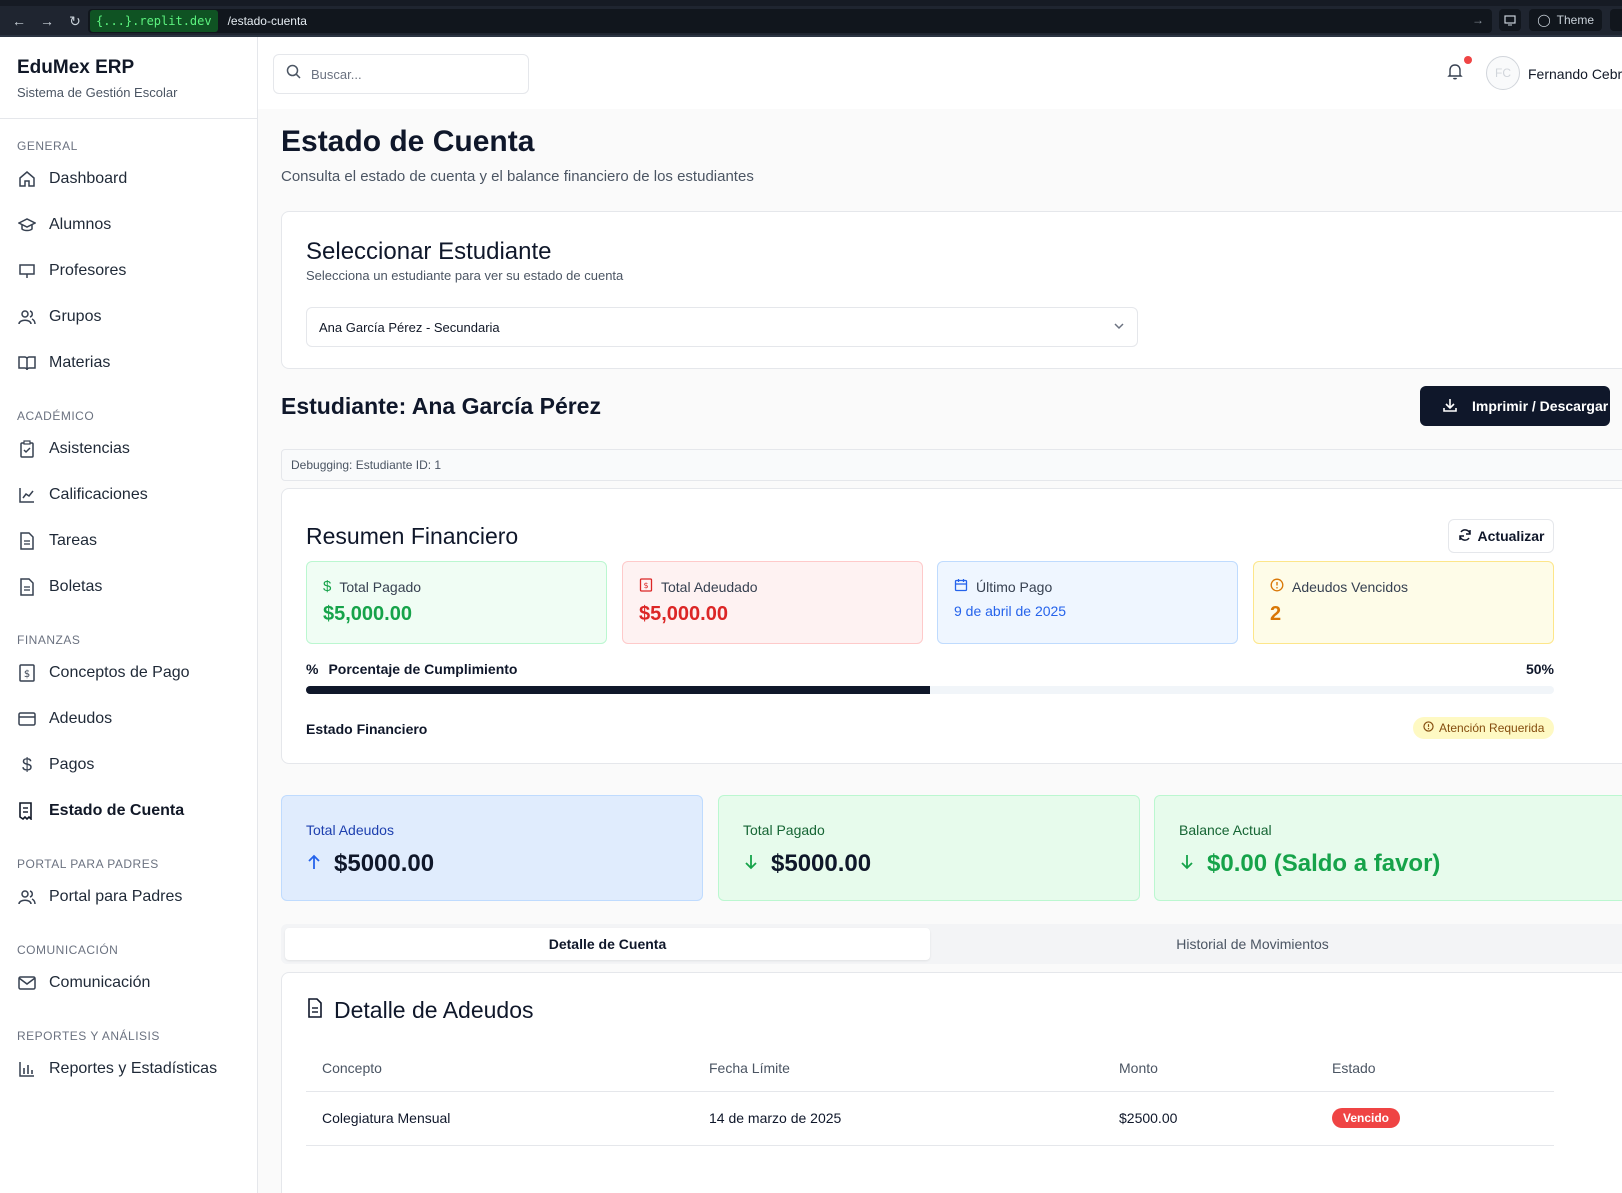 This screenshot has height=1193, width=1622. What do you see at coordinates (27, 1069) in the screenshot?
I see `bar-chart-icon` at bounding box center [27, 1069].